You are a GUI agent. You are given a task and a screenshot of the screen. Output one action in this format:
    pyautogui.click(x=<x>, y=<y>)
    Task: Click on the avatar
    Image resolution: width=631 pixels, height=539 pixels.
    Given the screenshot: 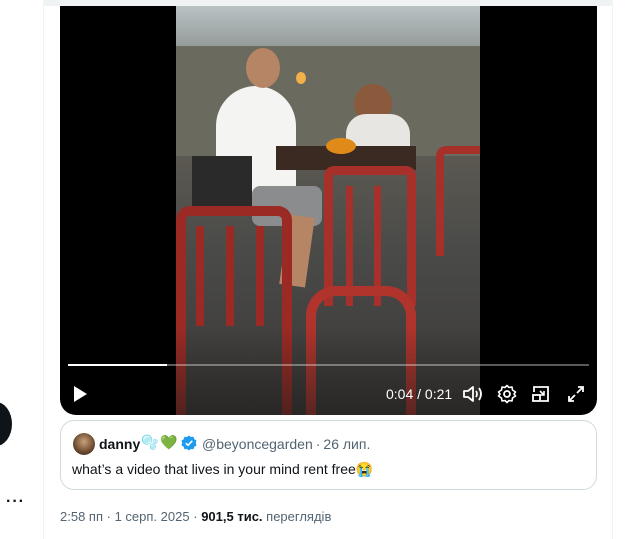 What is the action you would take?
    pyautogui.click(x=84, y=444)
    